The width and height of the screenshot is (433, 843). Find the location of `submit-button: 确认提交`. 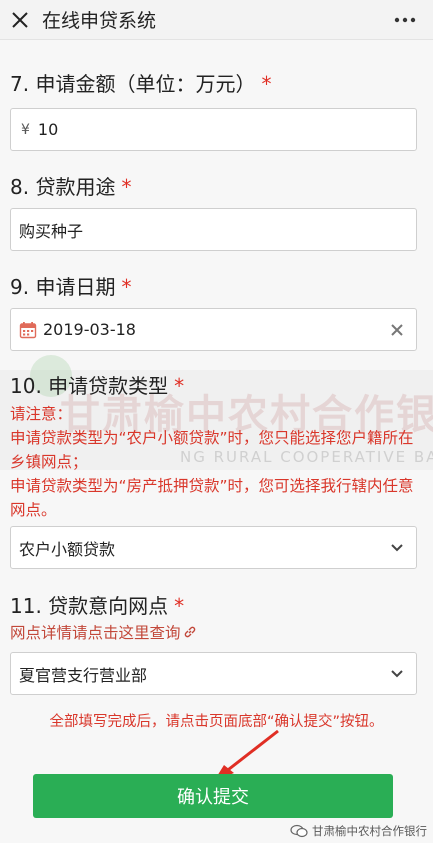

submit-button: 确认提交 is located at coordinates (213, 796).